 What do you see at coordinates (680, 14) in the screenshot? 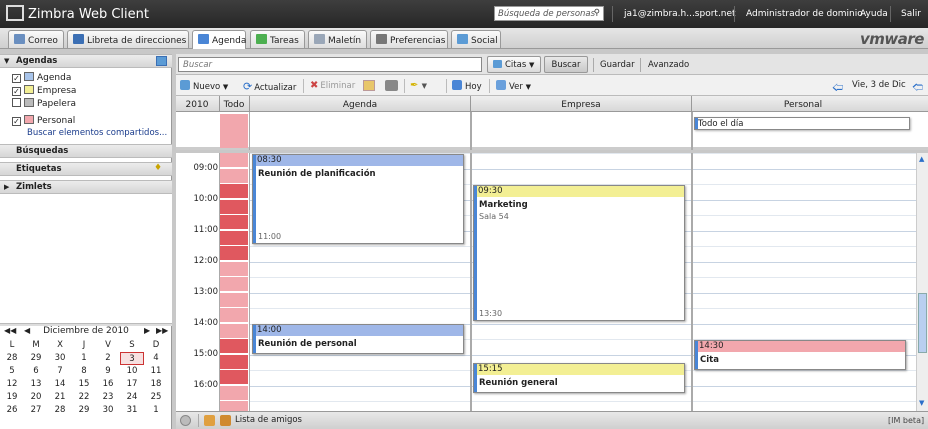
I see `user-account: ja1@zimbra.h...sport.net` at bounding box center [680, 14].